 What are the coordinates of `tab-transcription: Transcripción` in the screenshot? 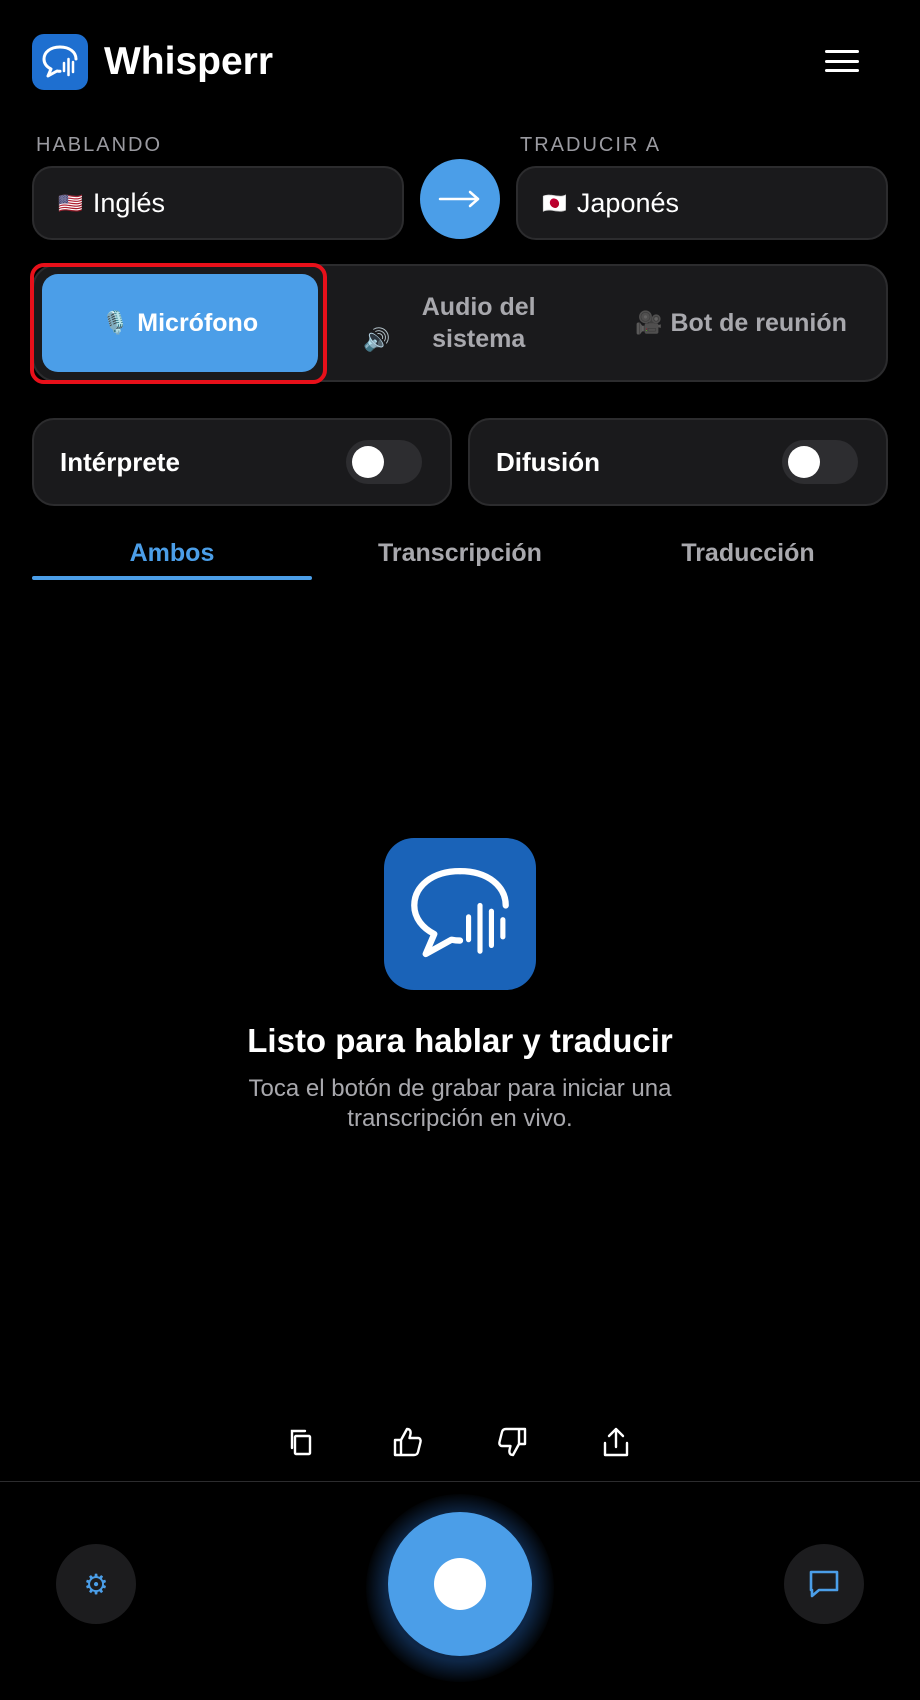 It's located at (460, 553).